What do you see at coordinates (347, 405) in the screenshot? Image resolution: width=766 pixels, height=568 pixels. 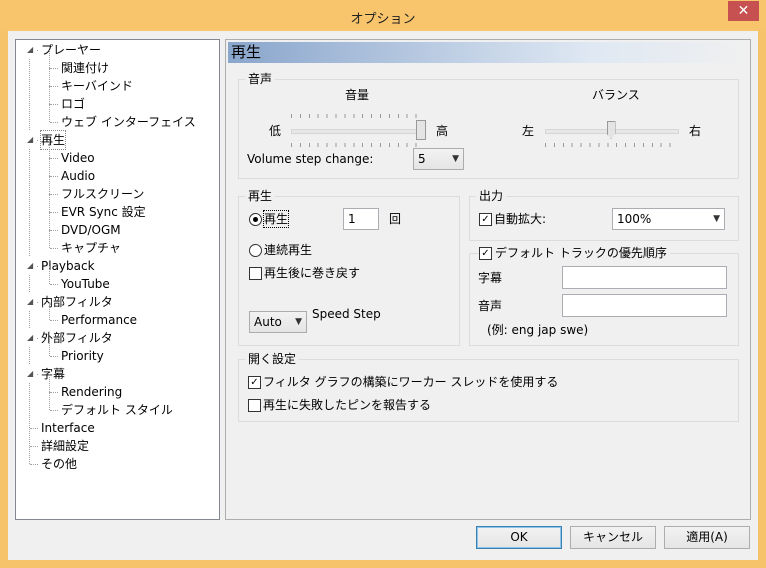 I see `report-pins-label: 再生に失敗したピンを報告する` at bounding box center [347, 405].